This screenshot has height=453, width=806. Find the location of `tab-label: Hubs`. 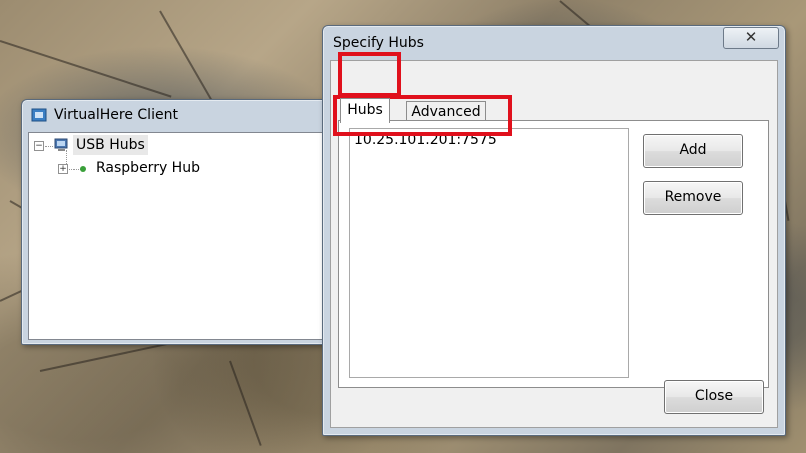

tab-label: Hubs is located at coordinates (365, 110).